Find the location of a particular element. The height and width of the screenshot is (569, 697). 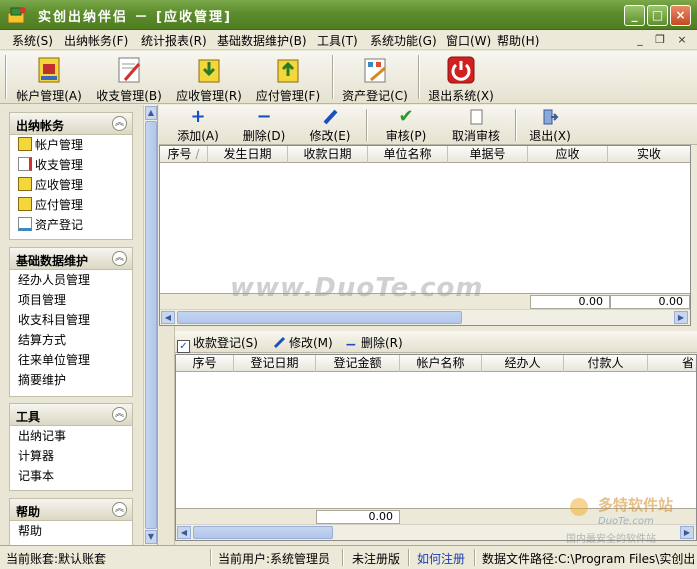

column-header: 付款人 is located at coordinates (606, 363).